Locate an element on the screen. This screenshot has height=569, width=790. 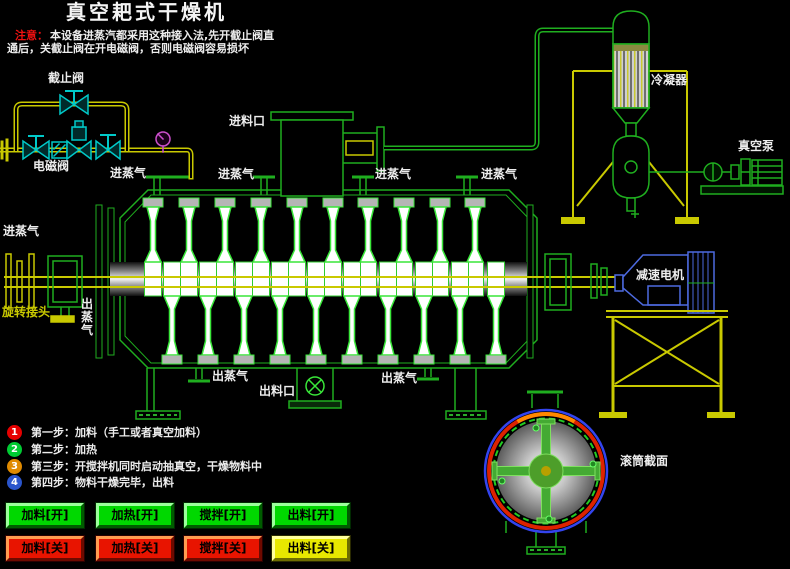
step-1-badge: 1 is located at coordinates (14, 432).